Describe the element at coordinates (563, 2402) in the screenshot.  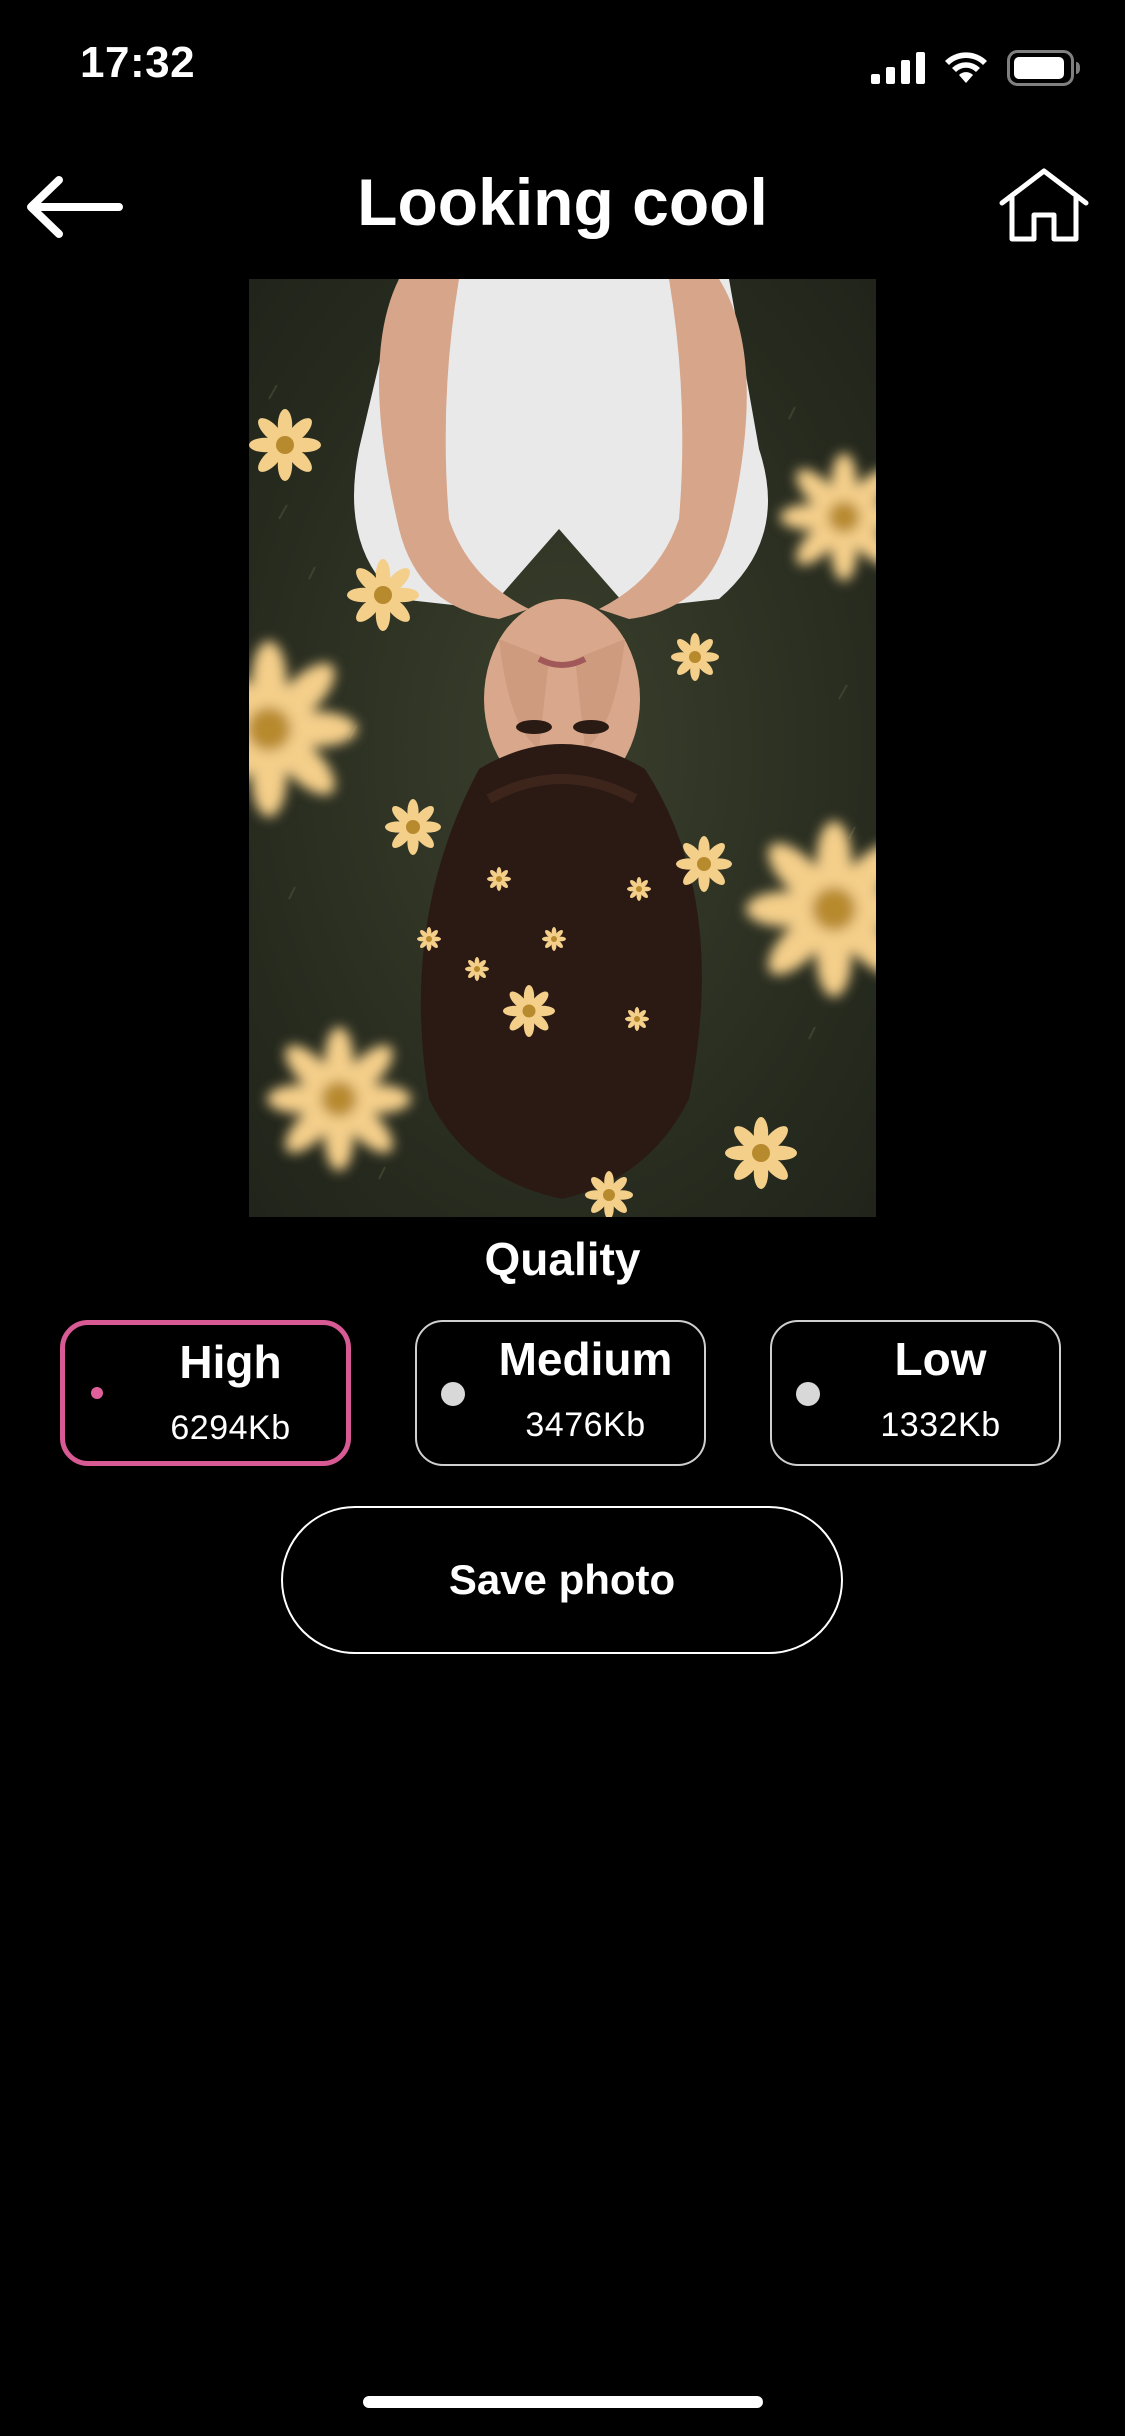
I see `home-indicator` at that location.